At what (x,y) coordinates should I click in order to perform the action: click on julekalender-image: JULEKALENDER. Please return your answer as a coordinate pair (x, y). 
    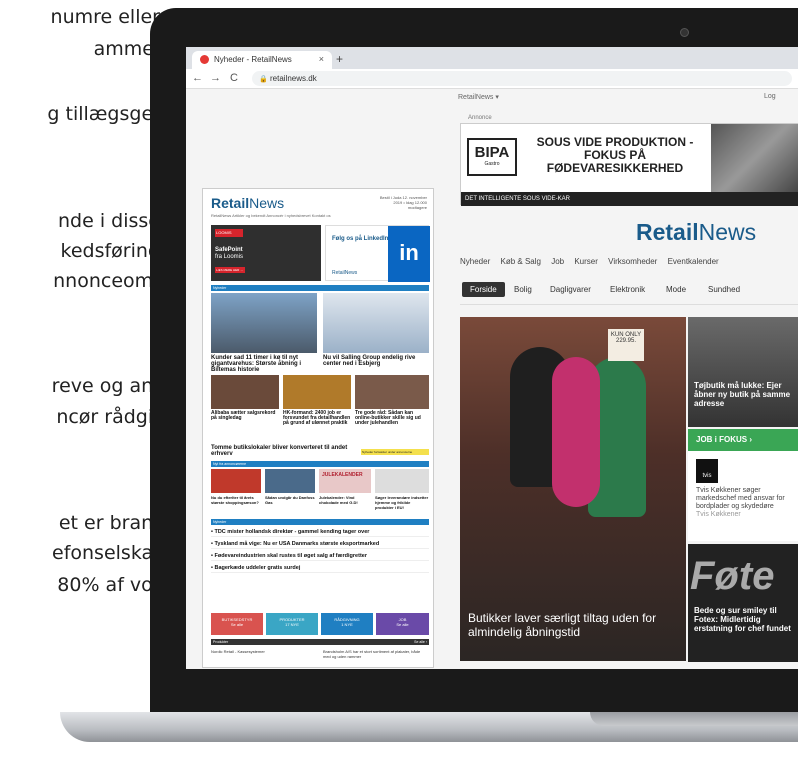
    Looking at the image, I should click on (345, 481).